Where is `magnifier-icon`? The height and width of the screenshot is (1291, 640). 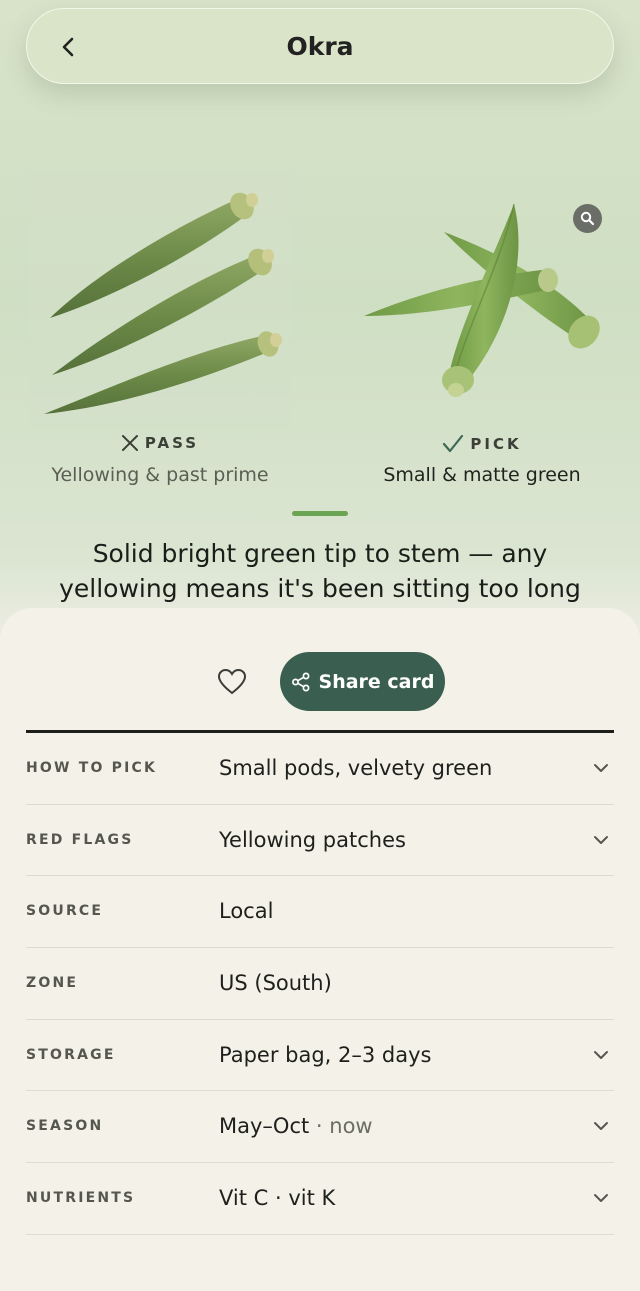 magnifier-icon is located at coordinates (587, 218).